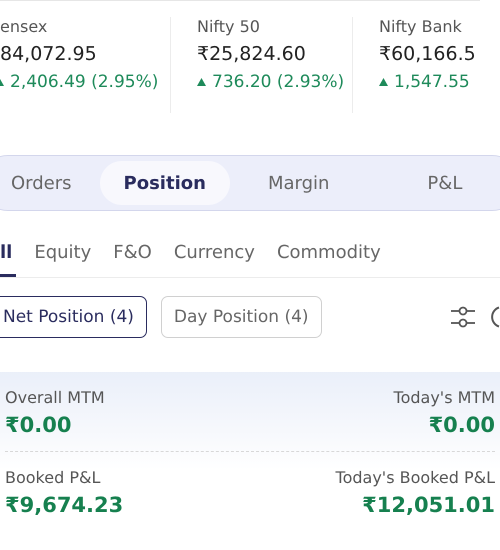  Describe the element at coordinates (84, 82) in the screenshot. I see `index-change: 2,406.49 (2.95%)` at that location.